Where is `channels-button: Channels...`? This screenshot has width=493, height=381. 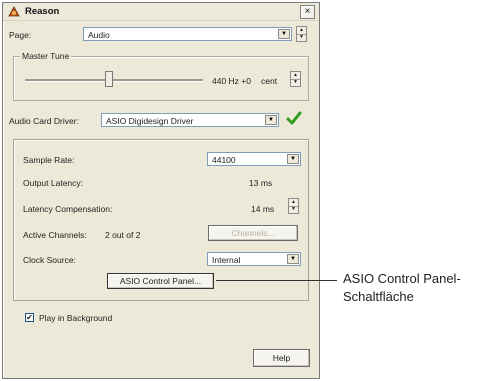 channels-button: Channels... is located at coordinates (253, 233).